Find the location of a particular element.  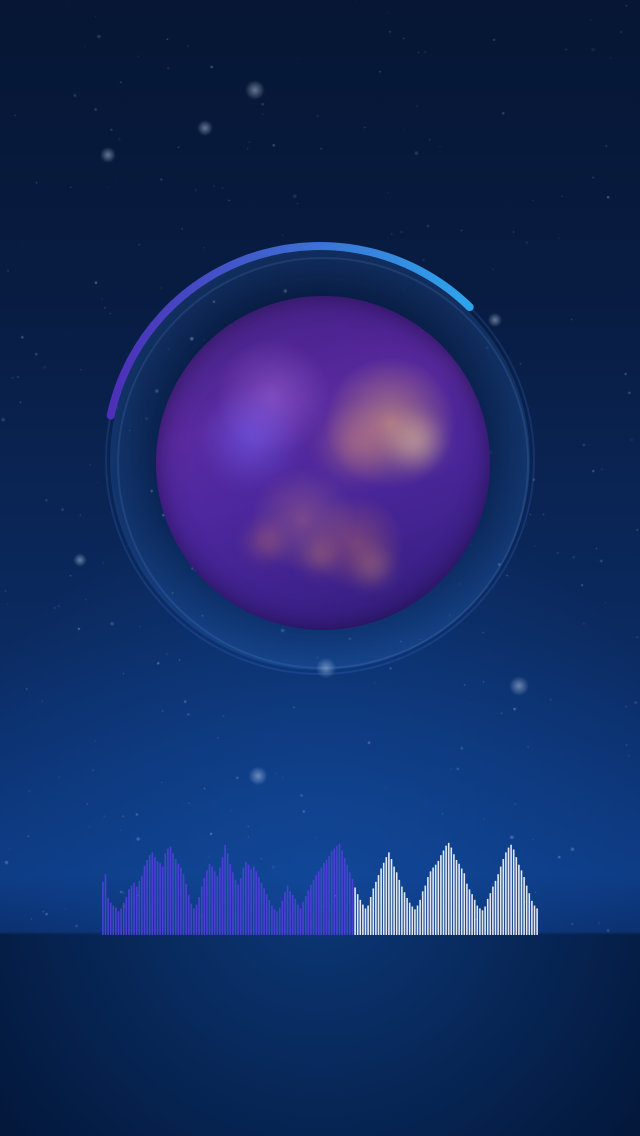

visualizer-bars is located at coordinates (320, 885).